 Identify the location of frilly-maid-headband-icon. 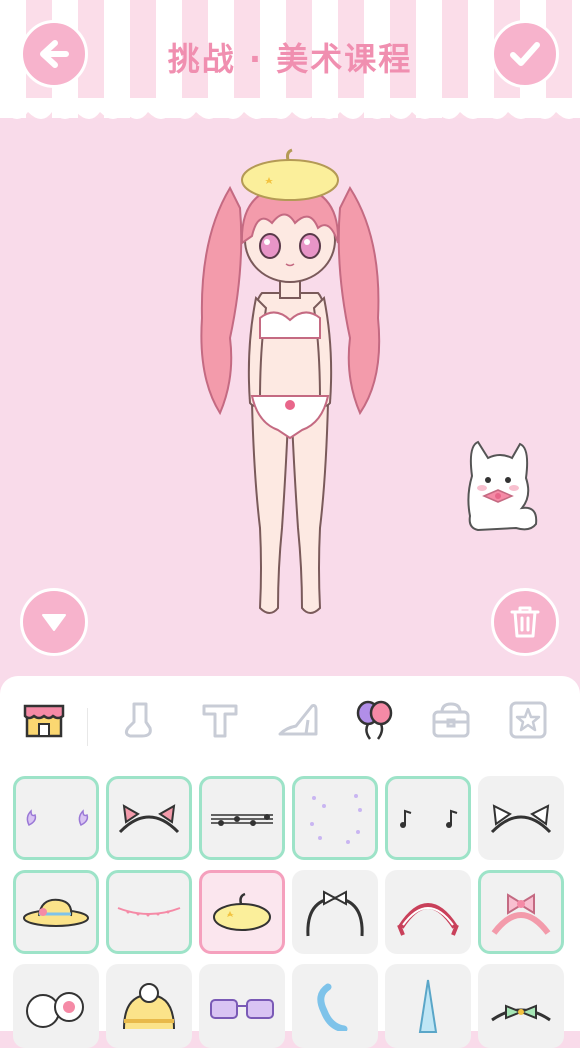
(428, 919).